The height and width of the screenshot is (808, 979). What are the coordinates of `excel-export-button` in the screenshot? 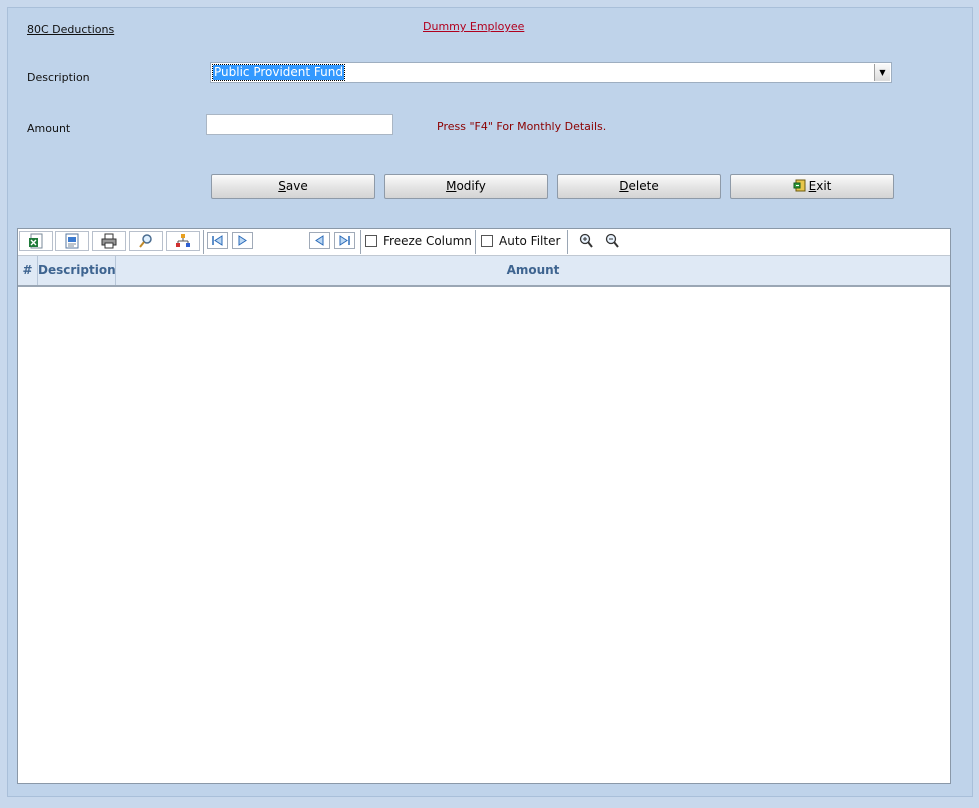 It's located at (36, 241).